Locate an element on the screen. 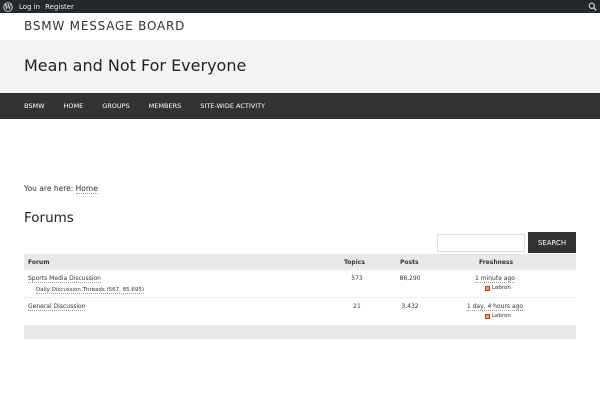  header-forum: Forum is located at coordinates (39, 262).